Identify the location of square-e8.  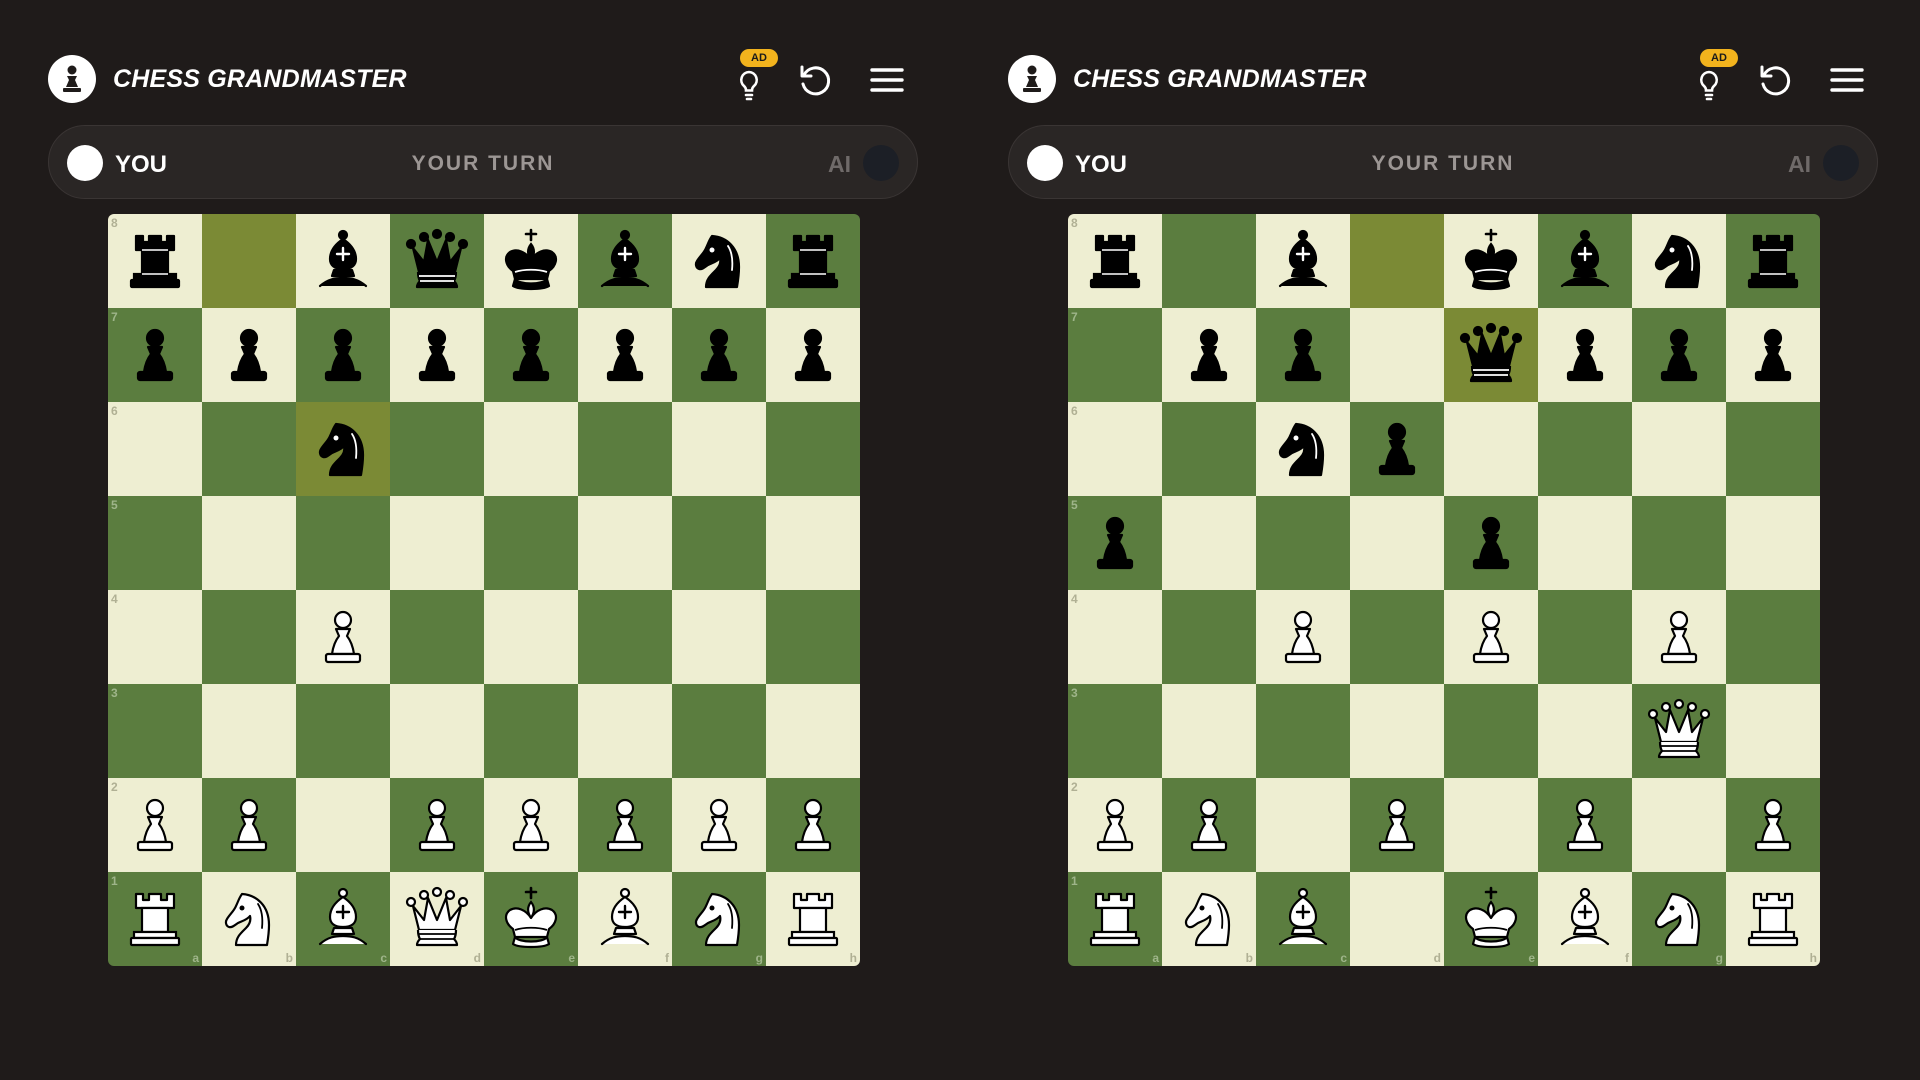
(1491, 261).